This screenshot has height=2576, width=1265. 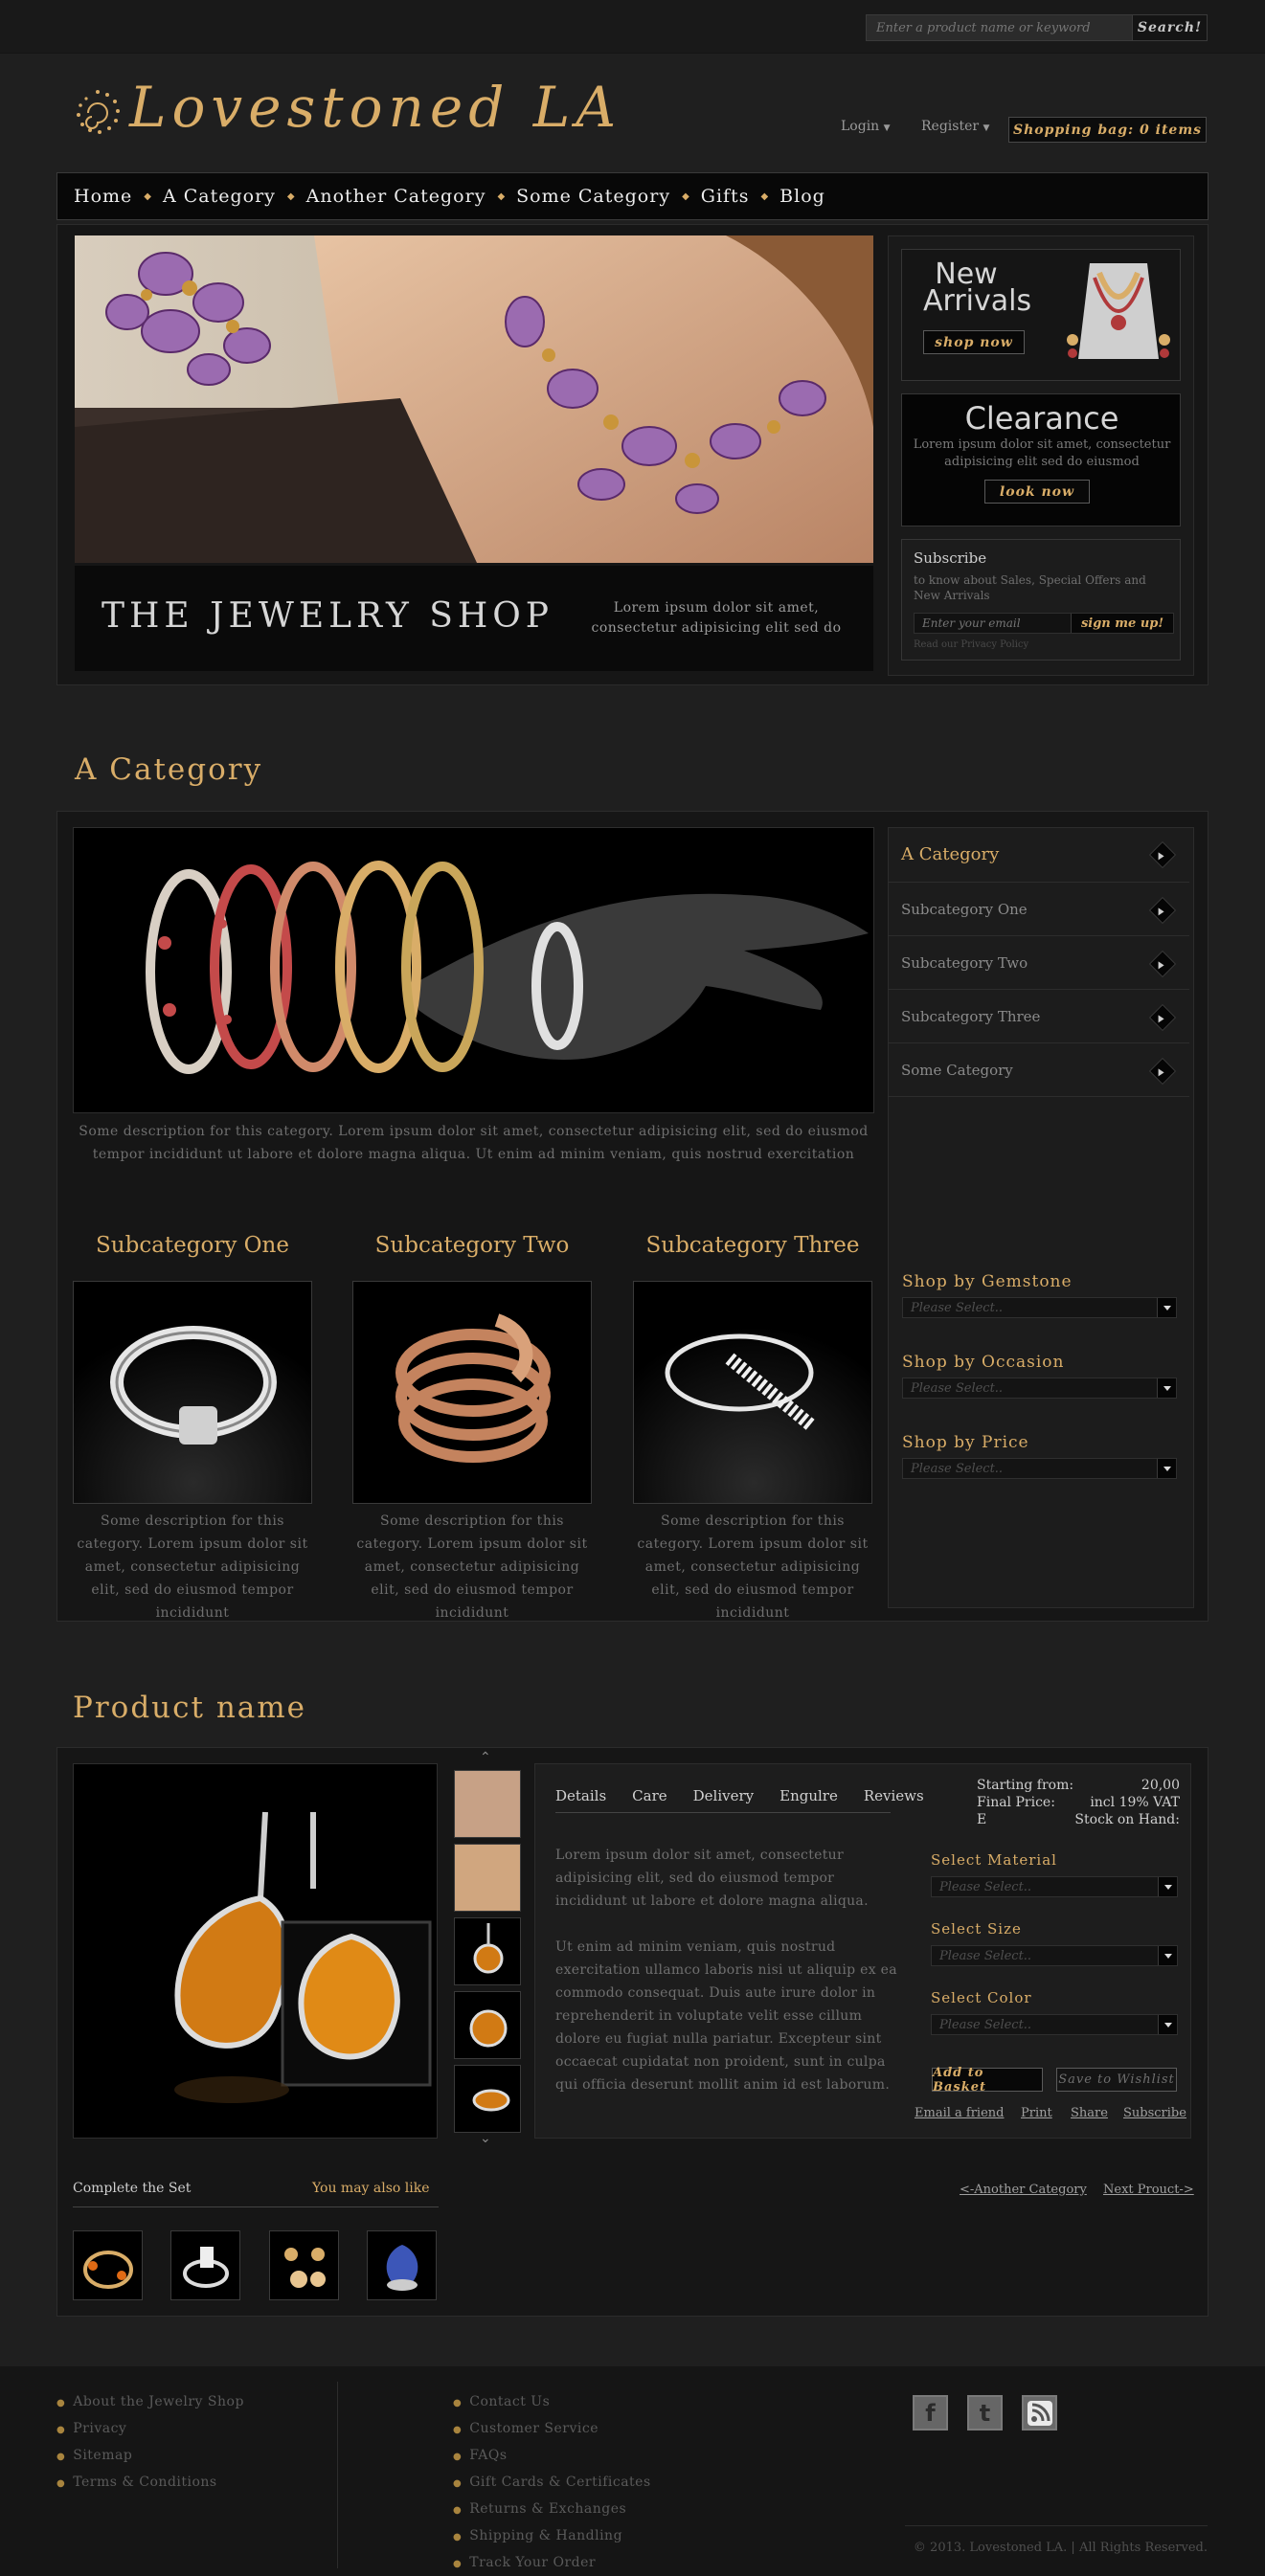 What do you see at coordinates (485, 1758) in the screenshot?
I see `thumbnails-up-icon: ⌃` at bounding box center [485, 1758].